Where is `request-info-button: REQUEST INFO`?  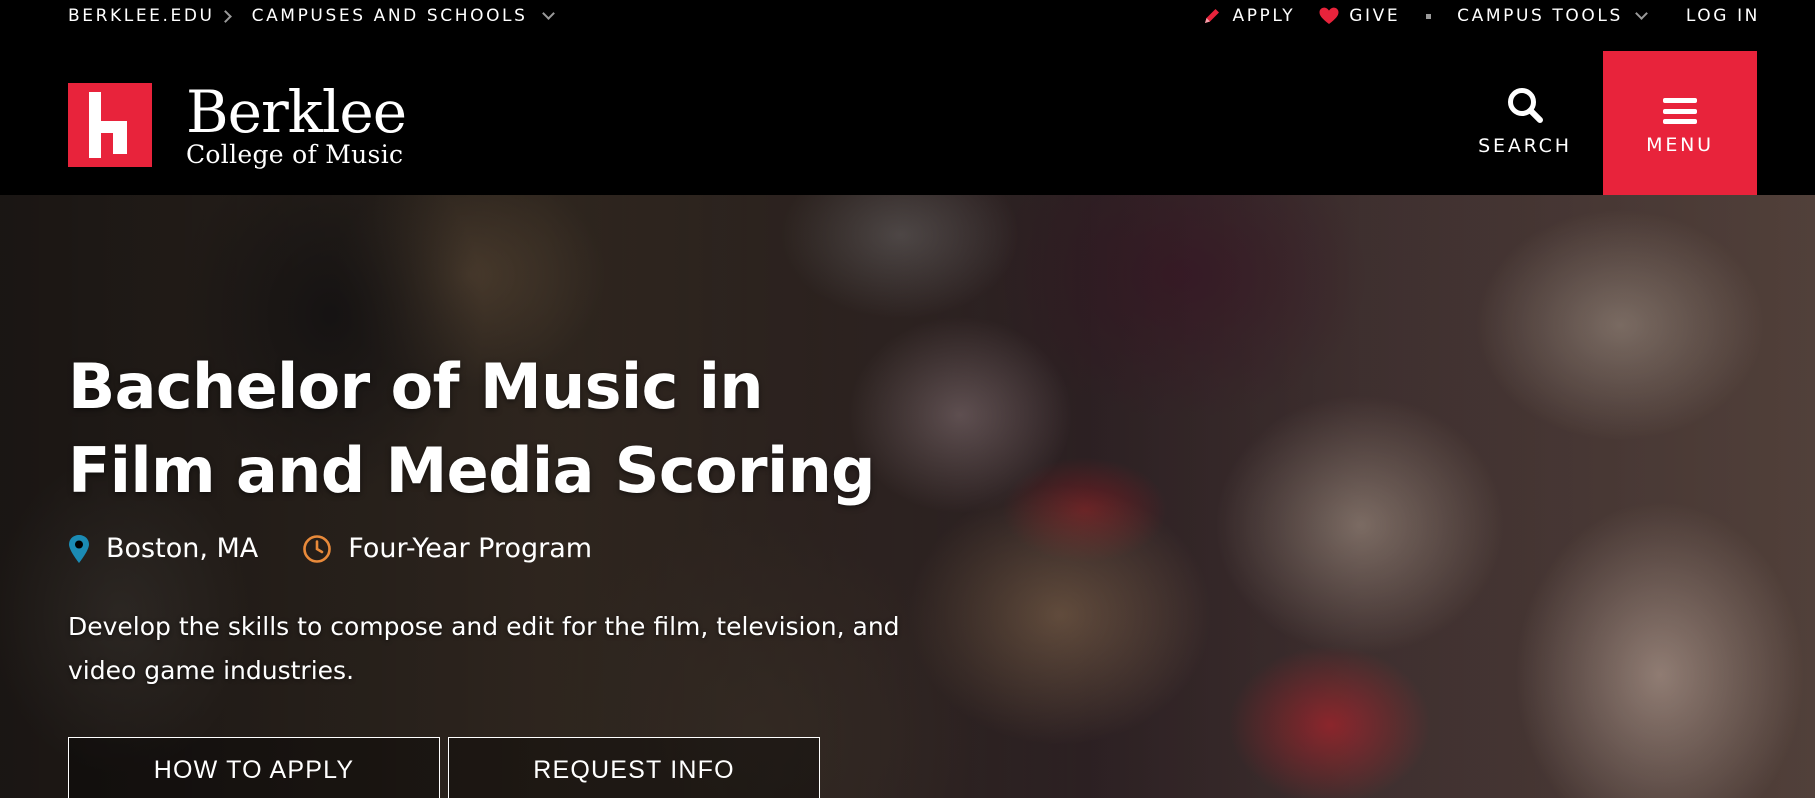
request-info-button: REQUEST INFO is located at coordinates (634, 767).